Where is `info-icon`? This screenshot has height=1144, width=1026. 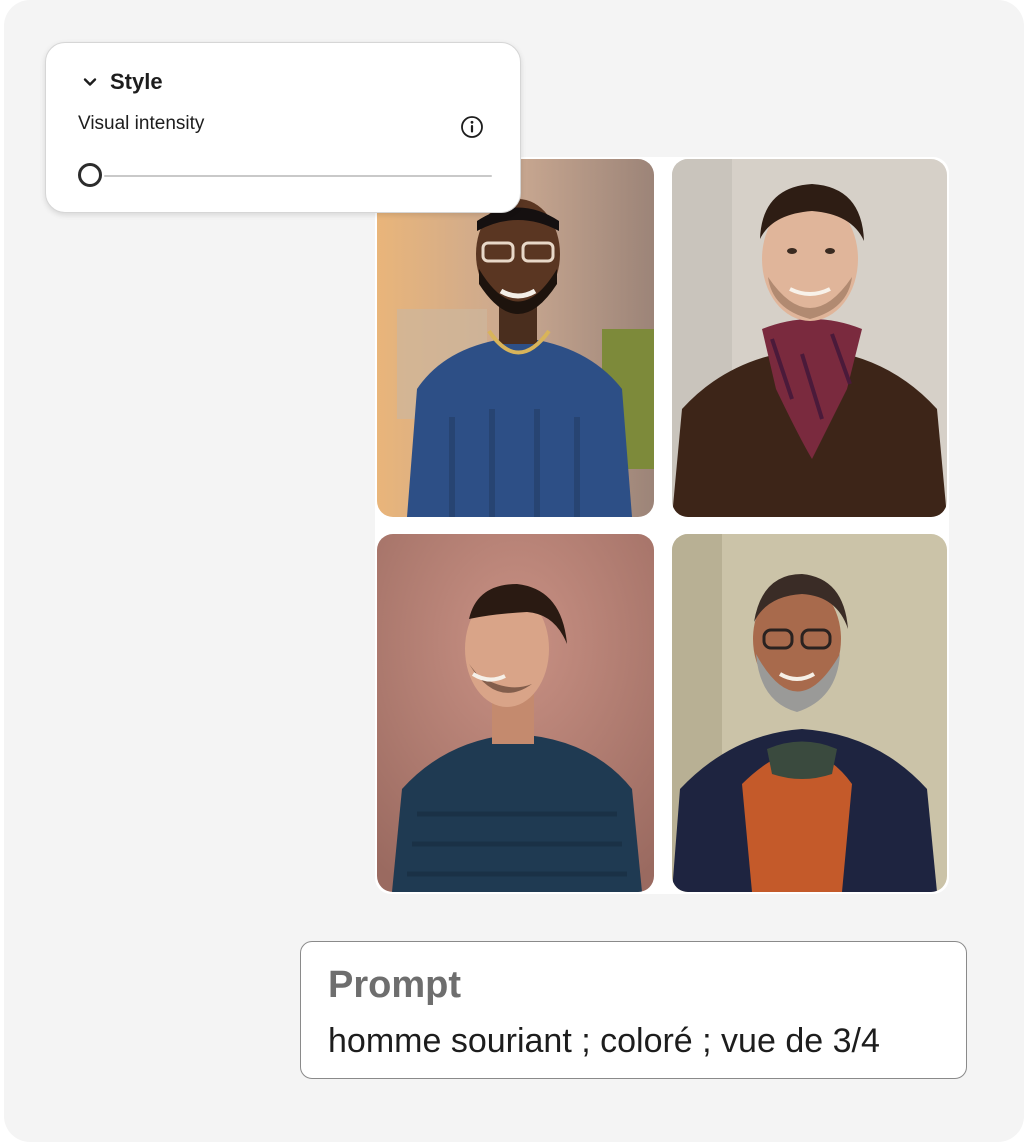 info-icon is located at coordinates (472, 127).